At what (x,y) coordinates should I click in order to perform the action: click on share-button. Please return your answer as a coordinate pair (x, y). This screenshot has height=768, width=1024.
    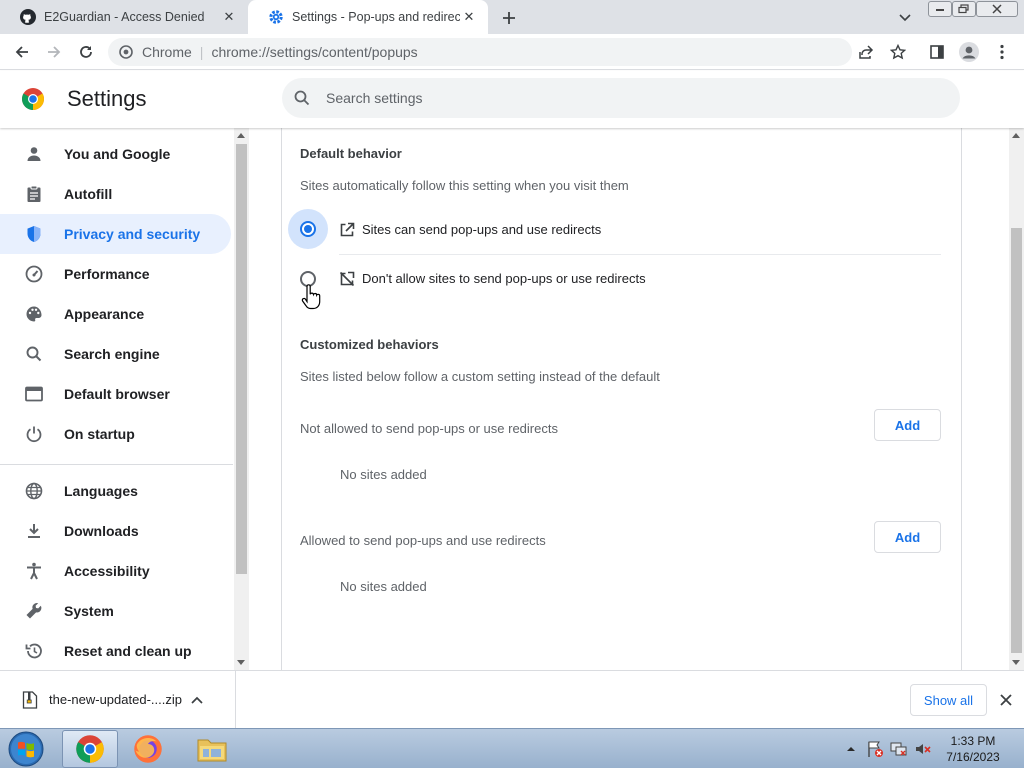
    Looking at the image, I should click on (866, 52).